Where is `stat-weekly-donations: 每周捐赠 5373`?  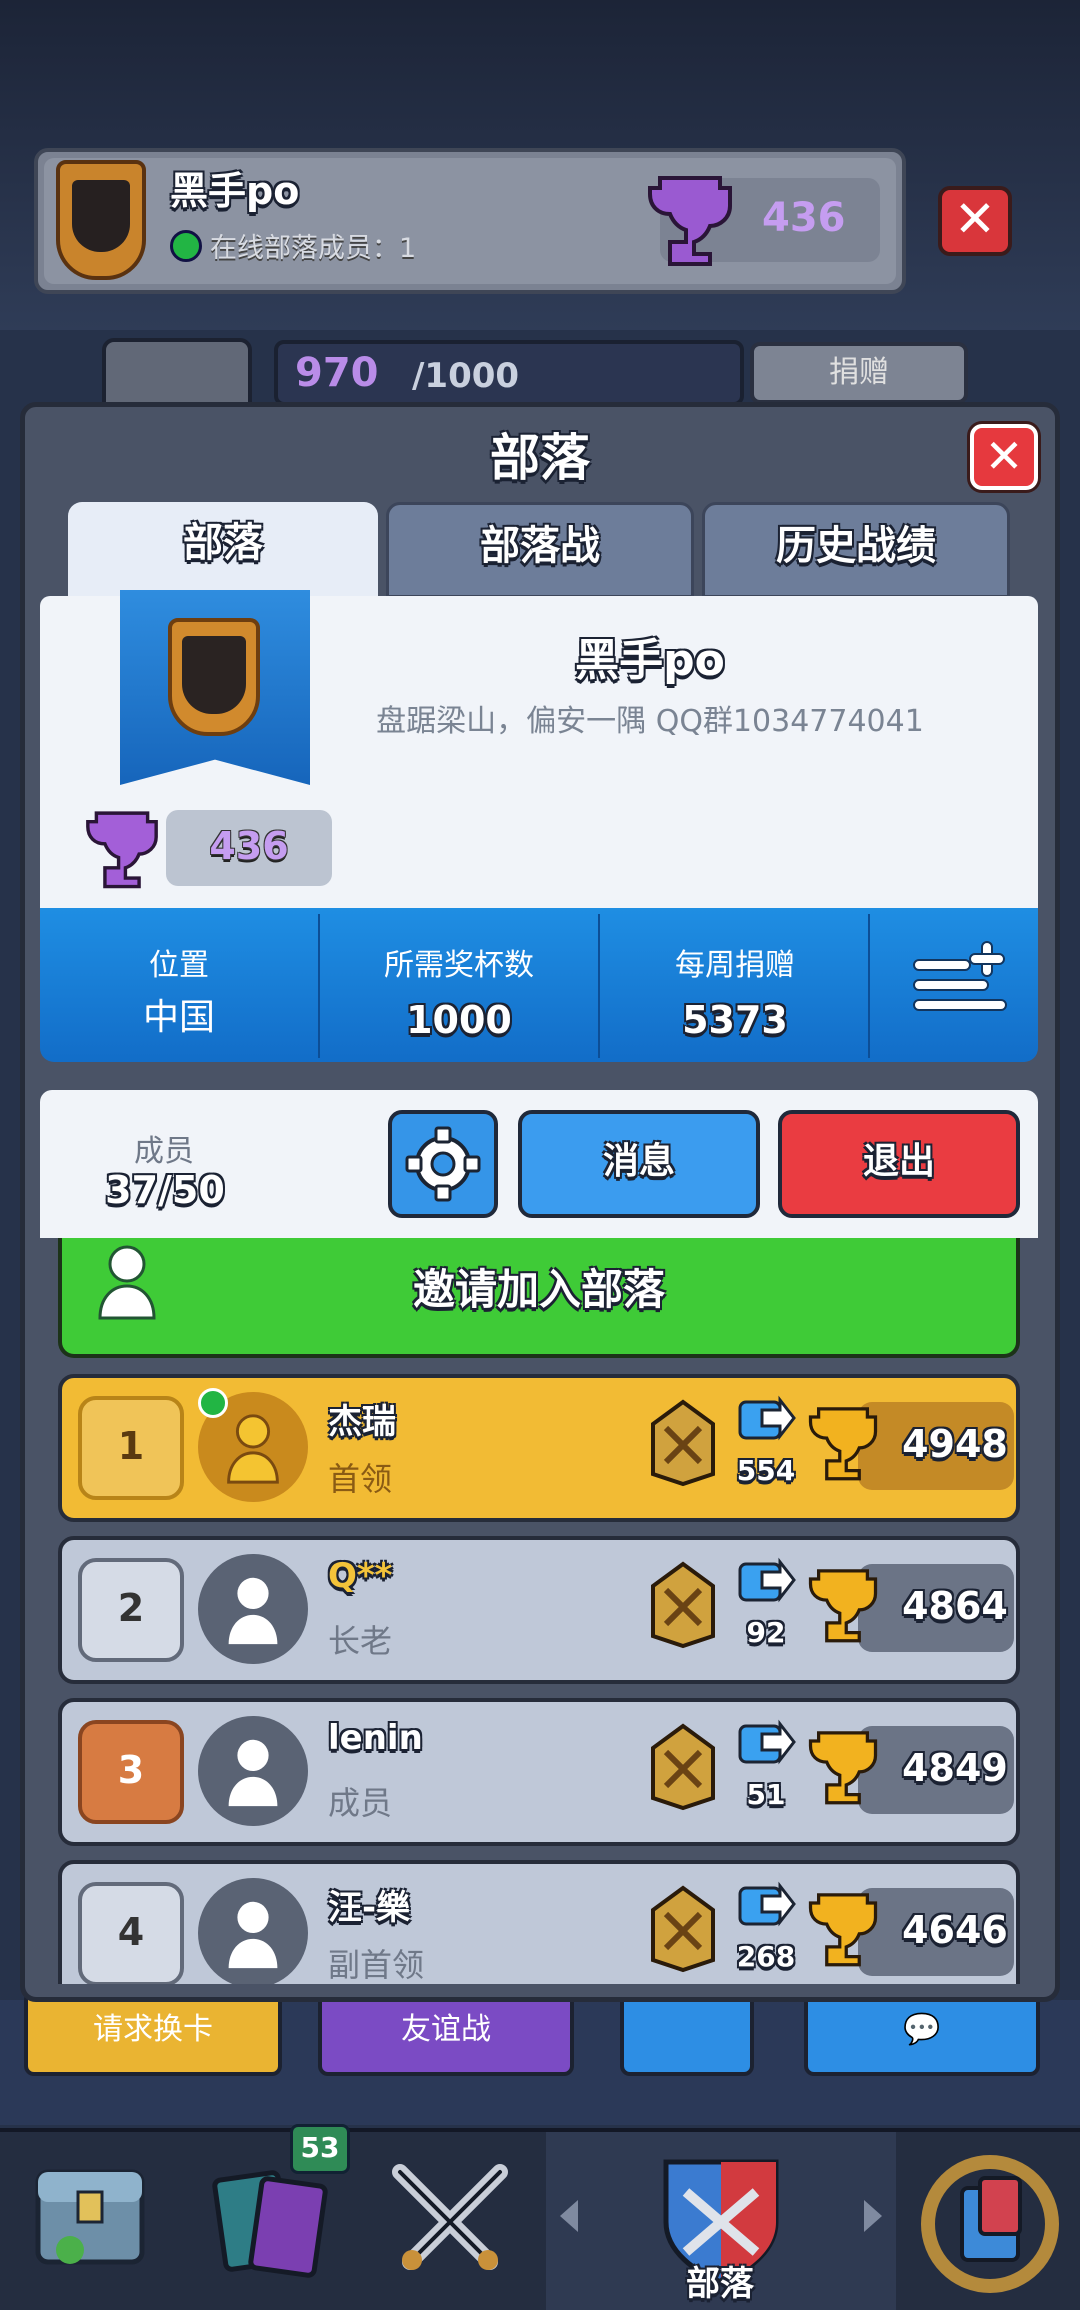
stat-weekly-donations: 每周捐赠 5373 is located at coordinates (735, 985).